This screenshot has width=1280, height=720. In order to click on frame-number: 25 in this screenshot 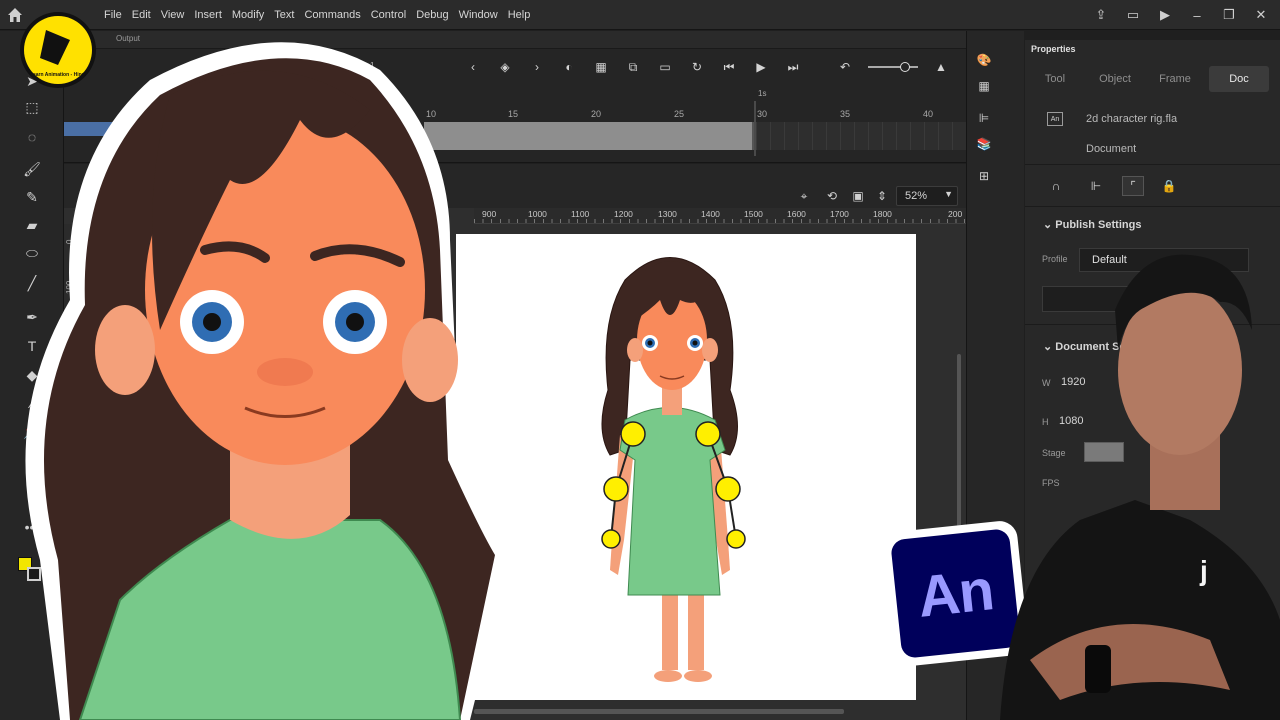, I will do `click(679, 114)`.